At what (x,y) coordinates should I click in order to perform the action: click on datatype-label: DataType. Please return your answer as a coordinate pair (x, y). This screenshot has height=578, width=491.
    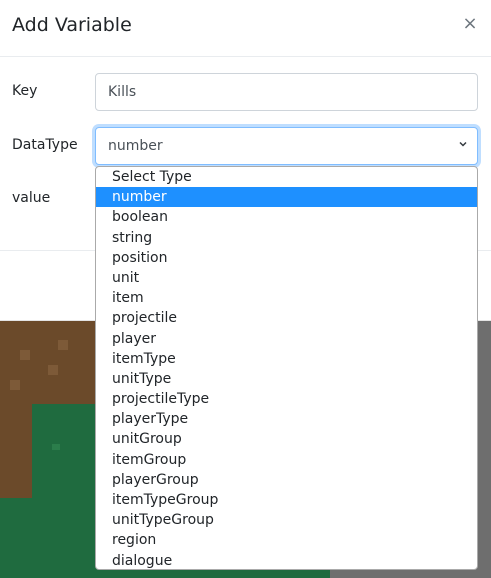
    Looking at the image, I should click on (45, 145).